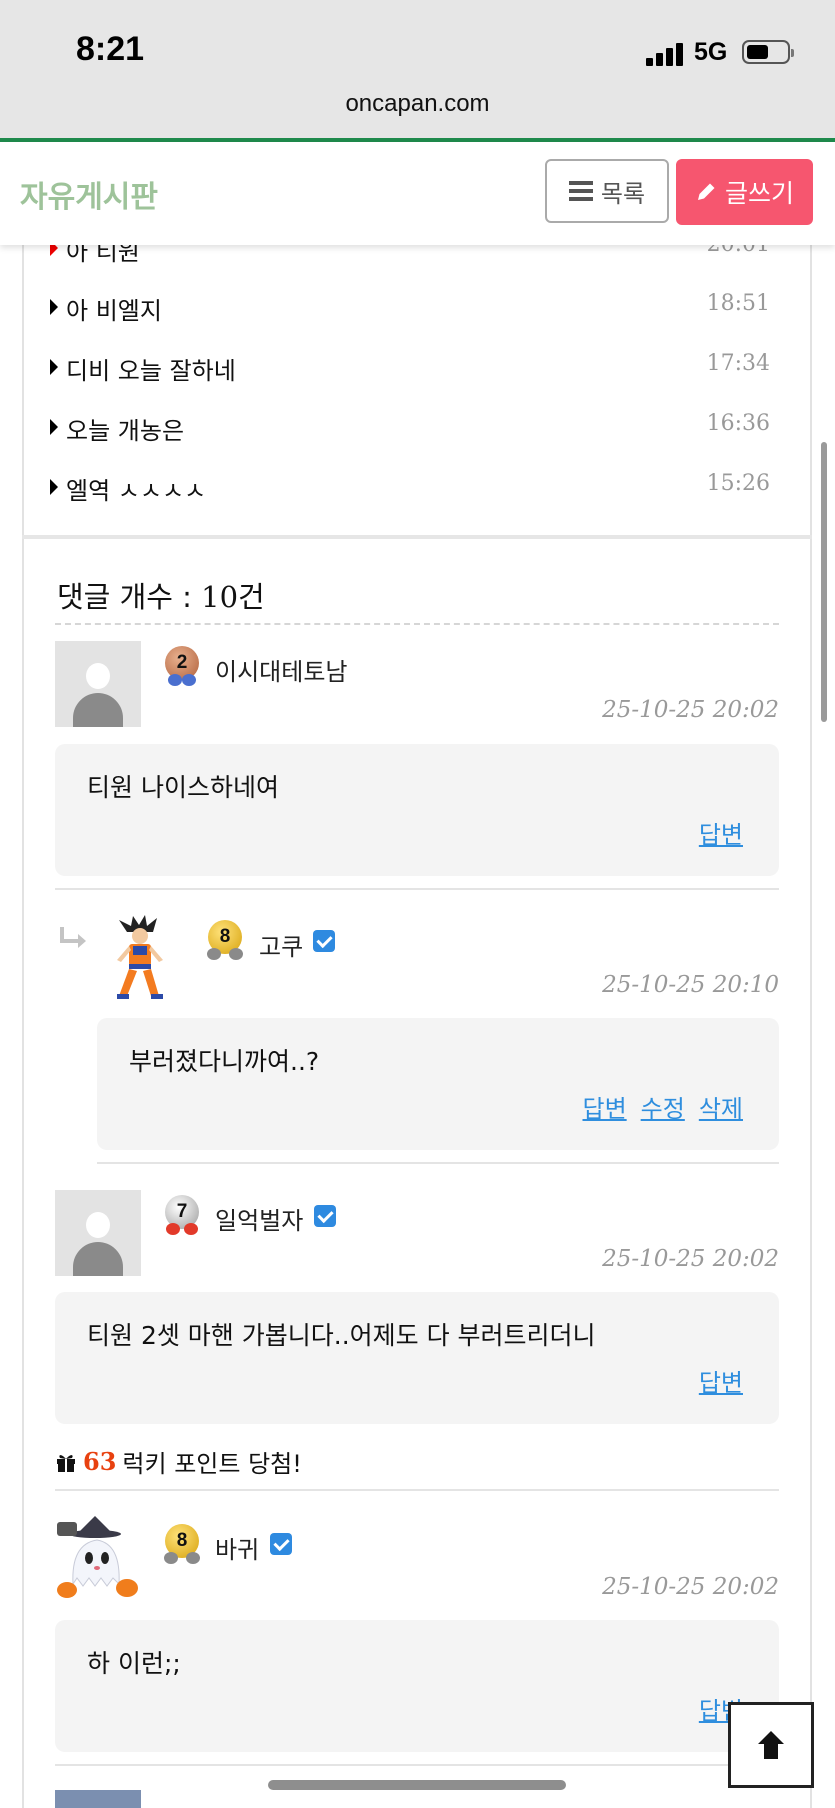  What do you see at coordinates (417, 1785) in the screenshot?
I see `home-indicator` at bounding box center [417, 1785].